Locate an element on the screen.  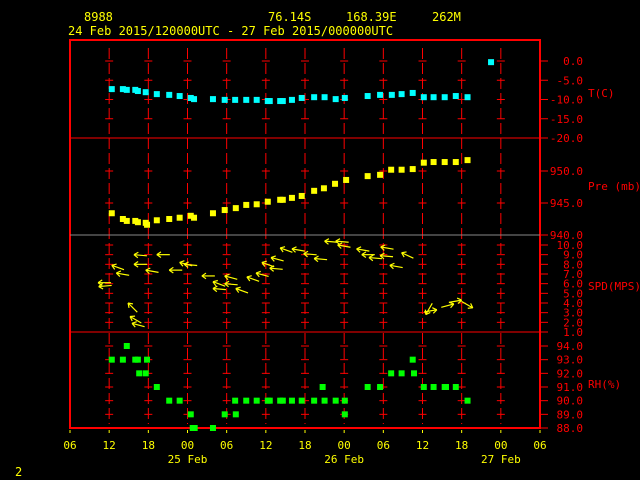
y-axis-title: T(C) is located at coordinates (601, 93).